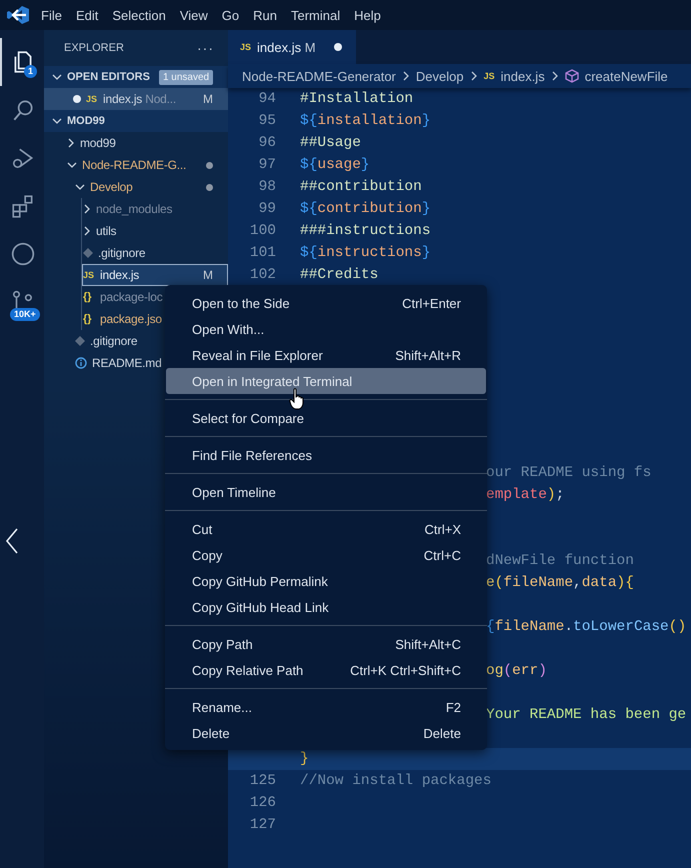 The width and height of the screenshot is (691, 868). What do you see at coordinates (267, 165) in the screenshot?
I see `line-number: 97` at bounding box center [267, 165].